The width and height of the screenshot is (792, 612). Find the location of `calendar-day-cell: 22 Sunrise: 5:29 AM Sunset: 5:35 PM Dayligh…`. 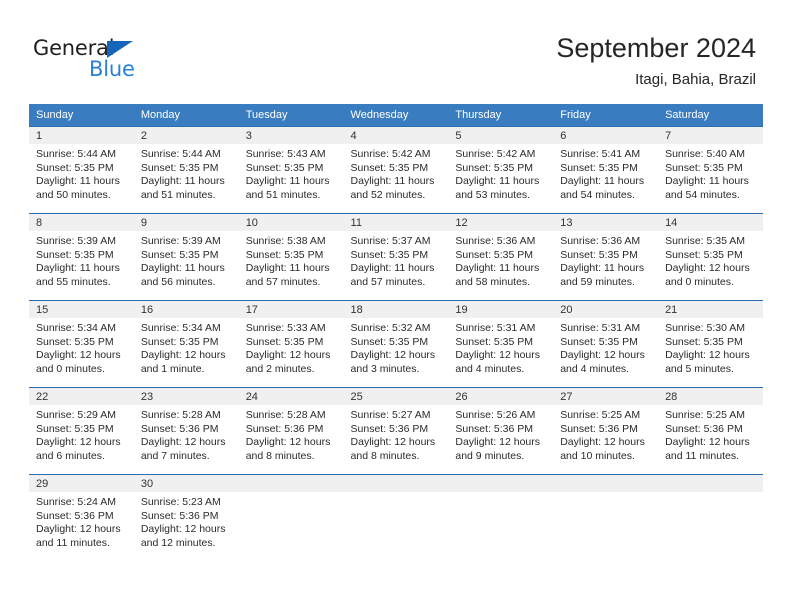

calendar-day-cell: 22 Sunrise: 5:29 AM Sunset: 5:35 PM Dayligh… is located at coordinates (81, 431).